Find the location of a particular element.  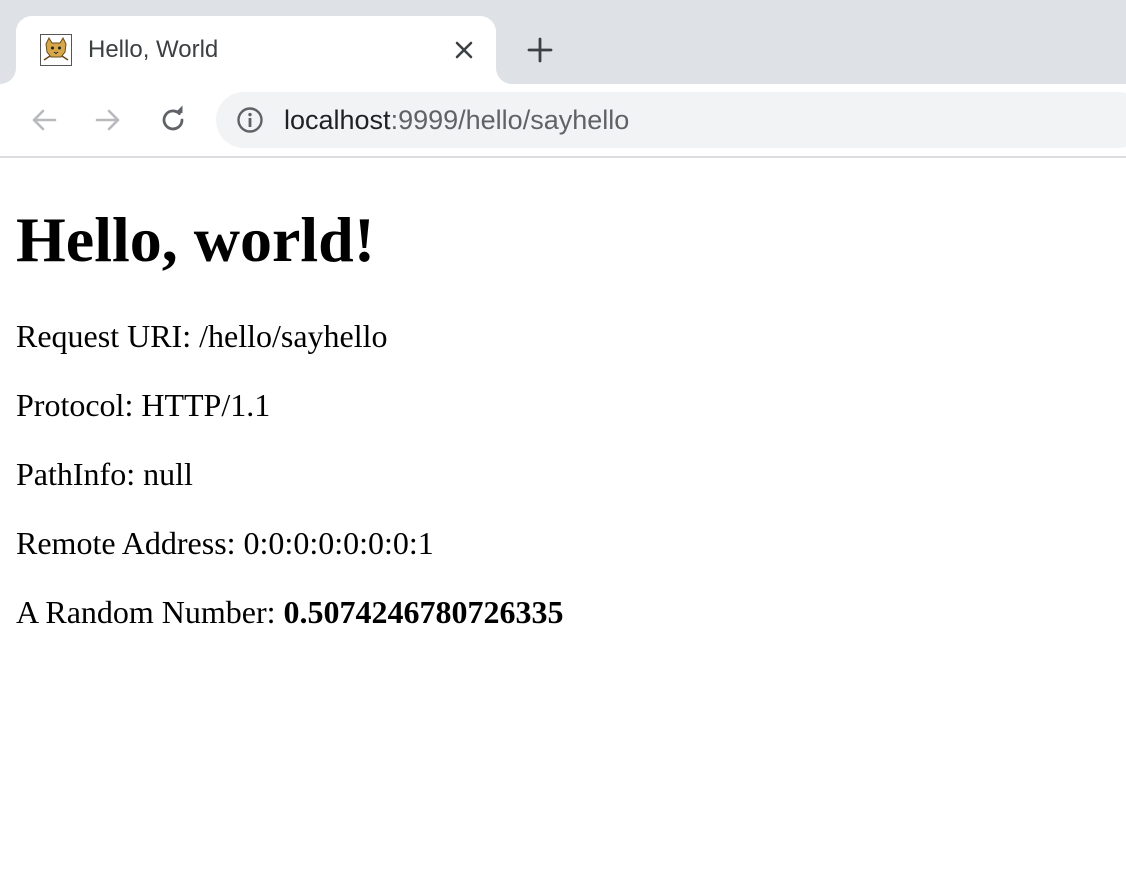

line-label: PathInfo: is located at coordinates (80, 474).